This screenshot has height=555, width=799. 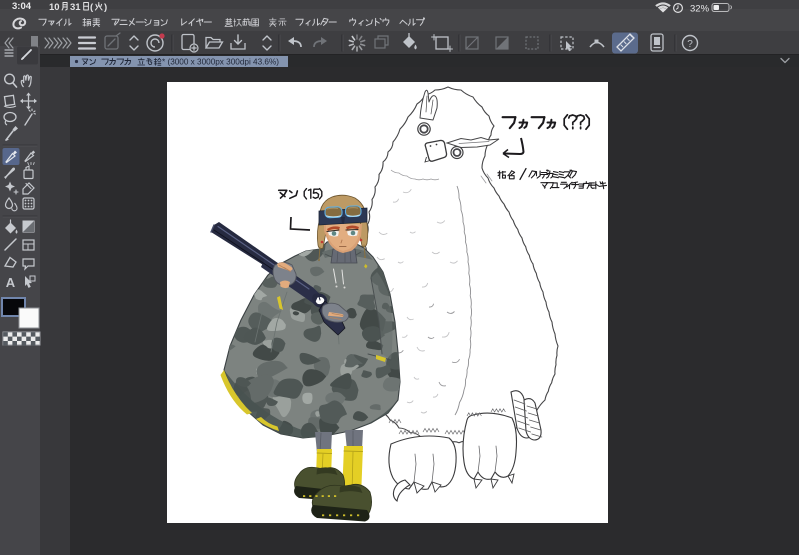 What do you see at coordinates (11, 282) in the screenshot?
I see `svg-text: A` at bounding box center [11, 282].